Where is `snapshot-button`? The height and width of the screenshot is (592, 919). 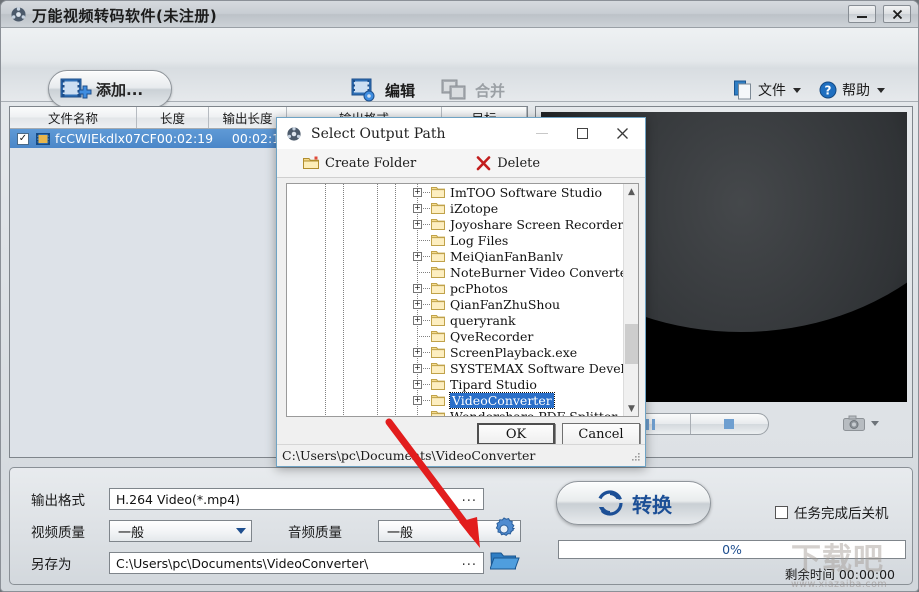
snapshot-button is located at coordinates (861, 423).